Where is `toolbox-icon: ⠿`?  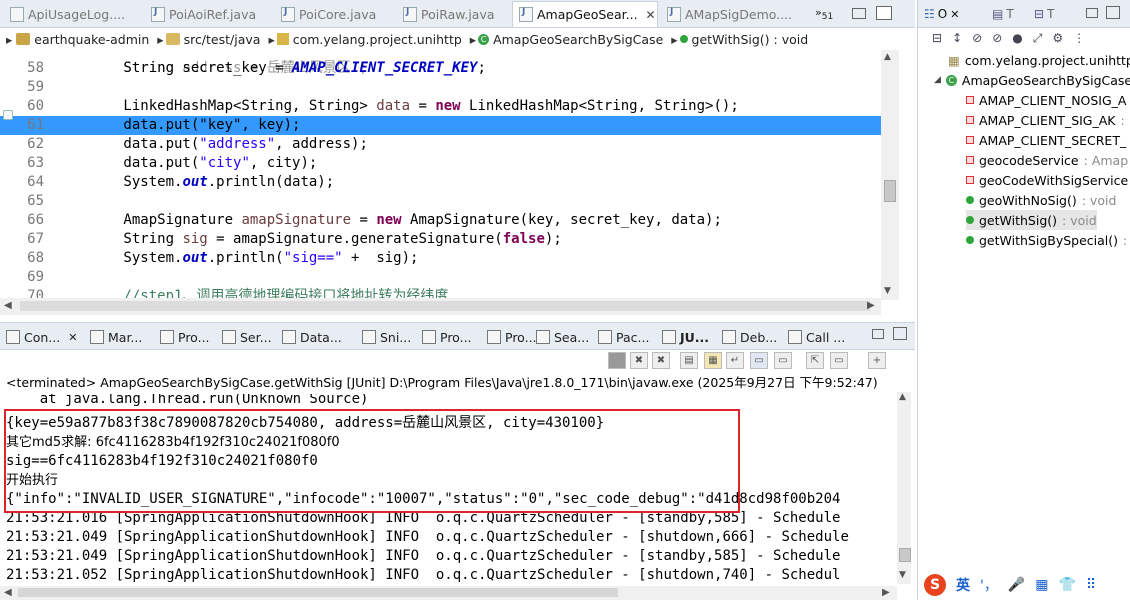 toolbox-icon: ⠿ is located at coordinates (1091, 585).